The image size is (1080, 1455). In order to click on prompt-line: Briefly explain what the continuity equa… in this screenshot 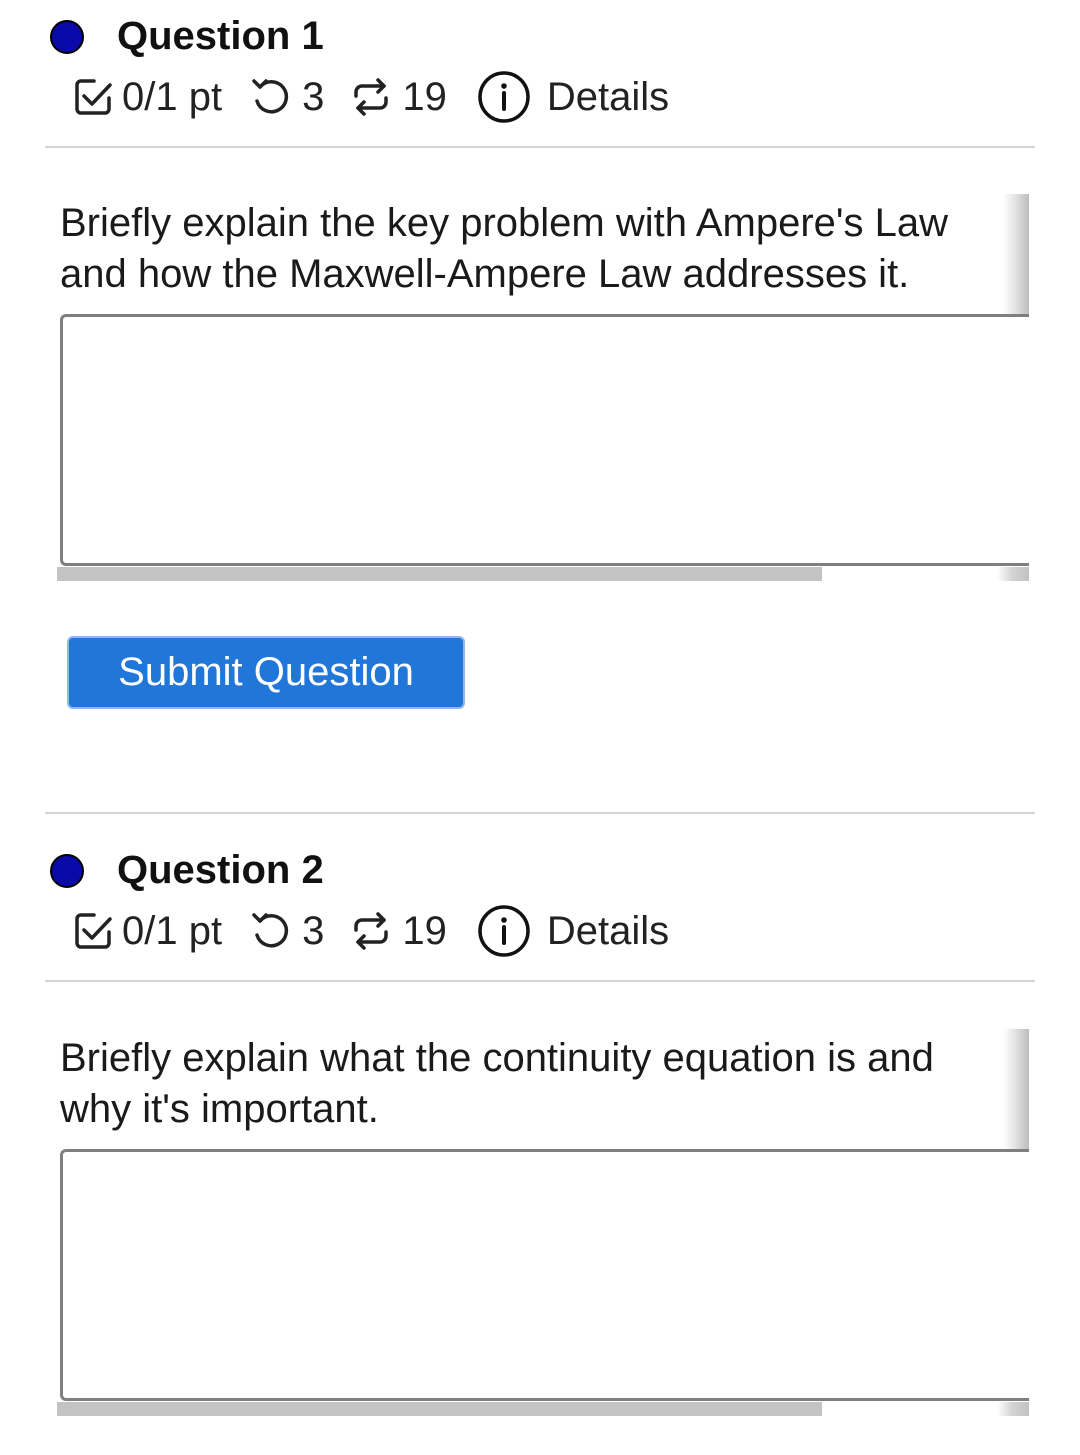, I will do `click(497, 1058)`.